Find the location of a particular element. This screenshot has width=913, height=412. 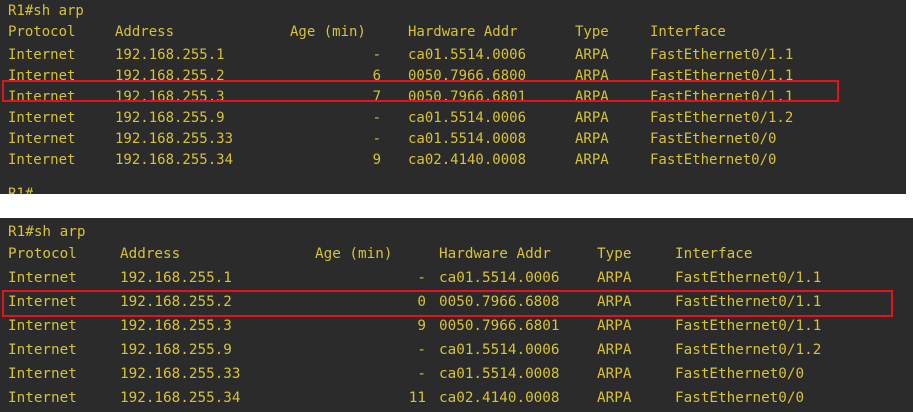

cell-age: 11 is located at coordinates (417, 398).